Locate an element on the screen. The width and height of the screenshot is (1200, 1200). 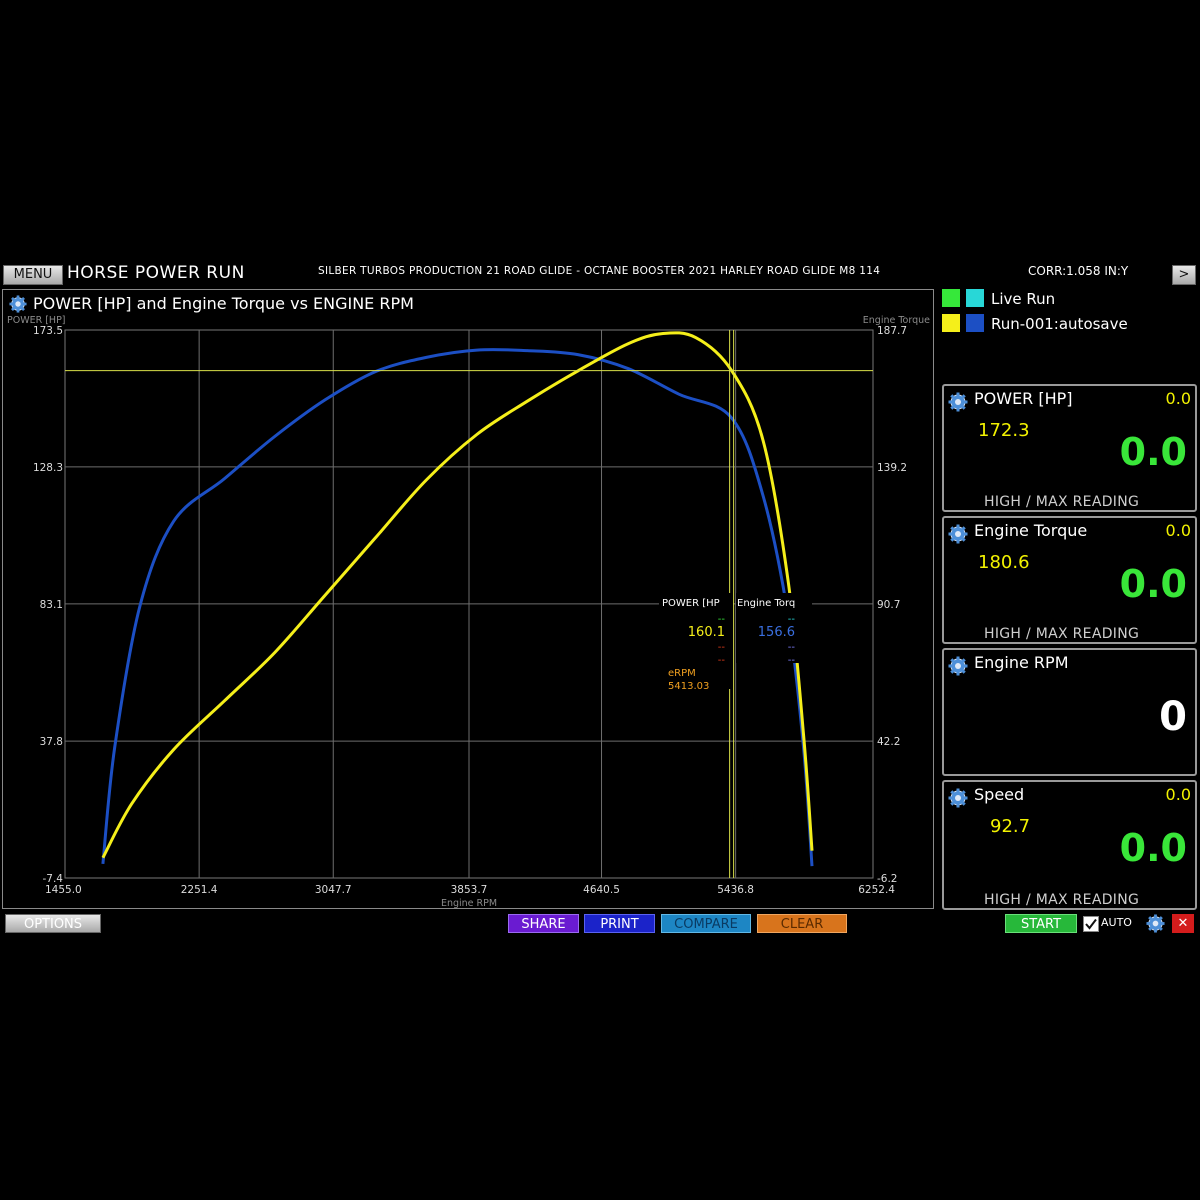
y-left-tick-label: 37.8 is located at coordinates (51, 742).